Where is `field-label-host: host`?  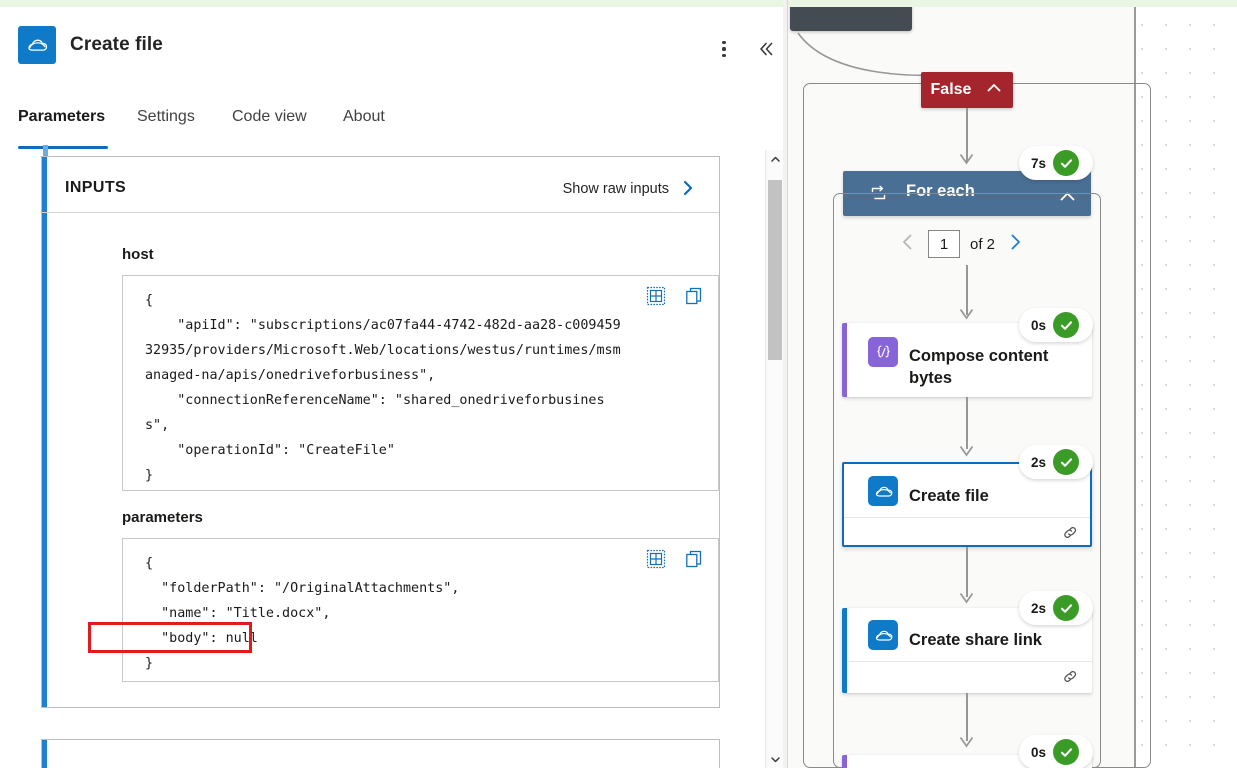
field-label-host: host is located at coordinates (138, 254).